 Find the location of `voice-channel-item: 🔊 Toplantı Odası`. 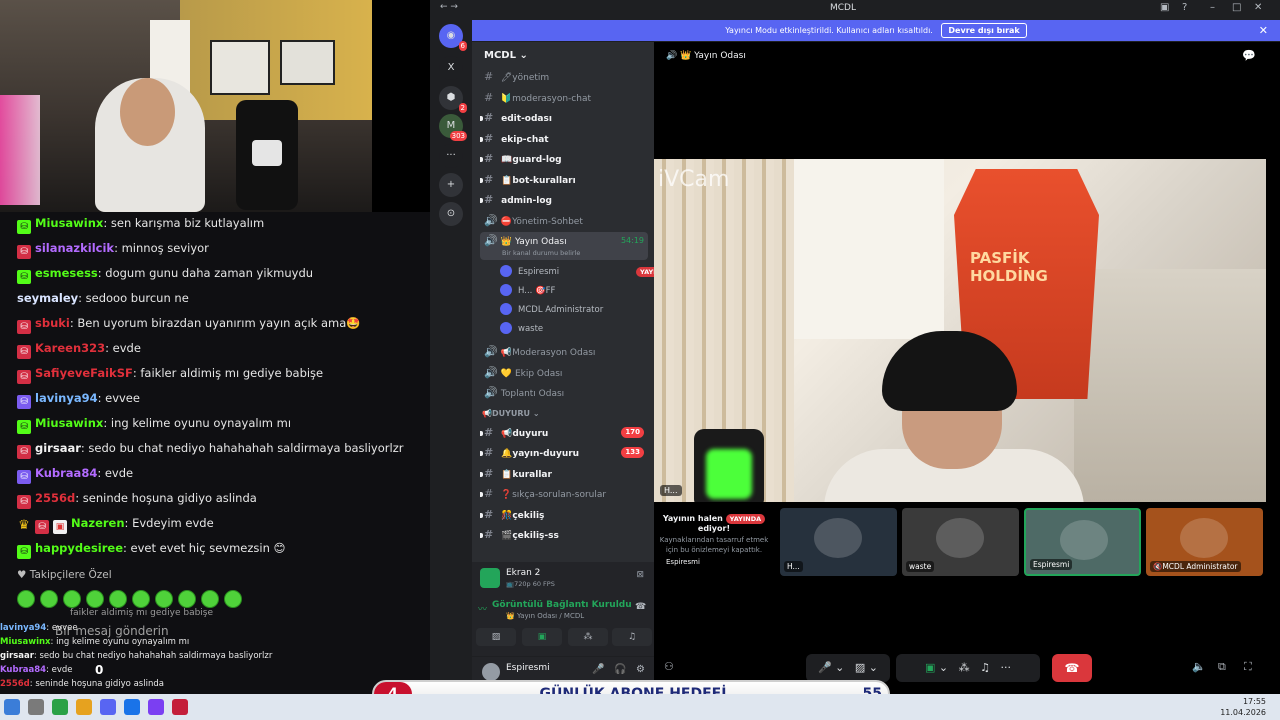

voice-channel-item: 🔊 Toplantı Odası is located at coordinates (564, 393).